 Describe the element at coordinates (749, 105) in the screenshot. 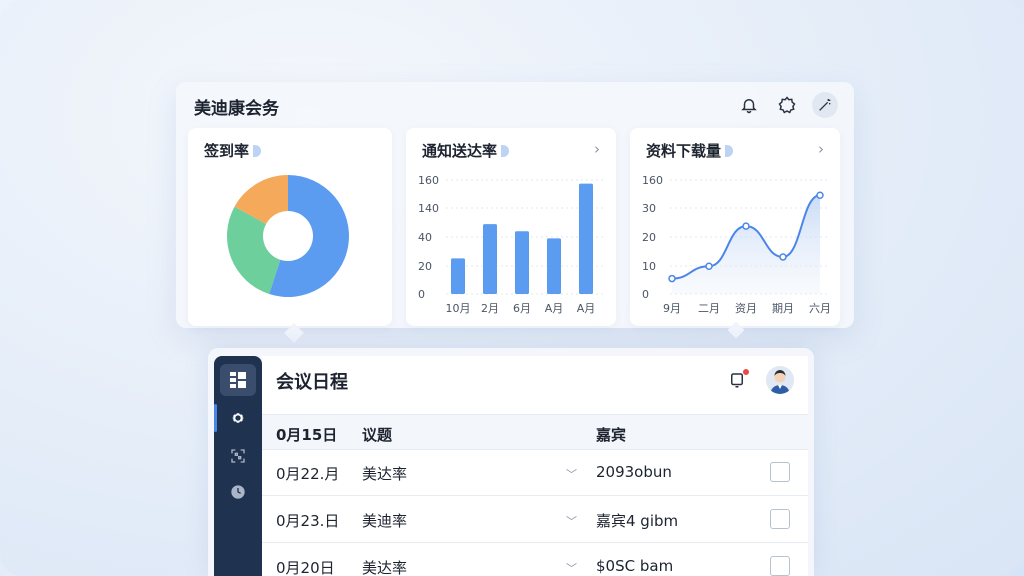

I see `bell-icon` at that location.